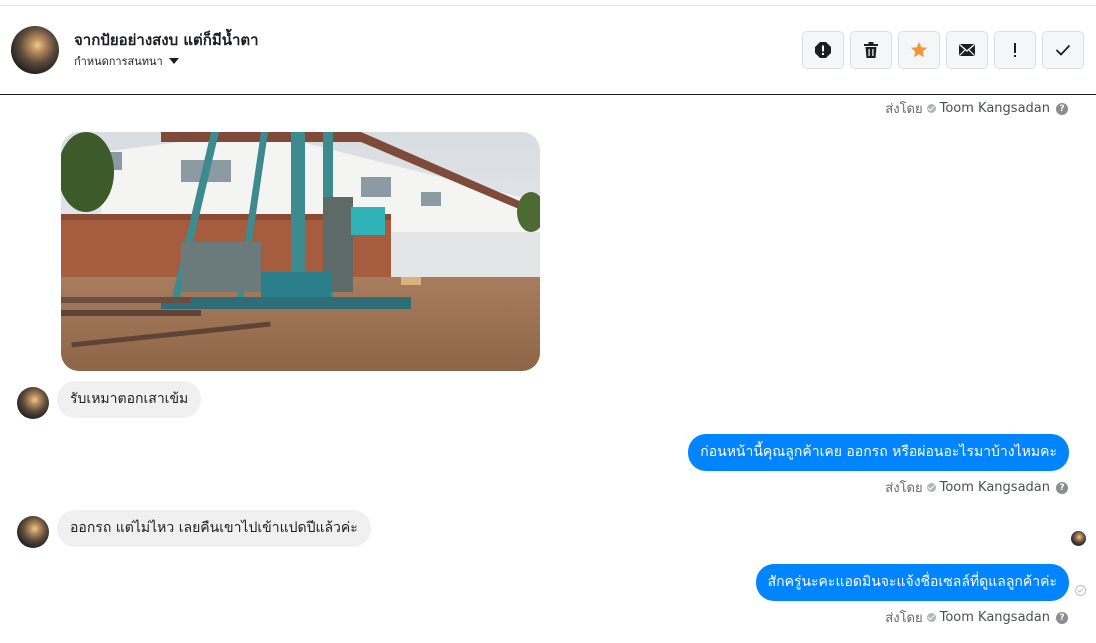  I want to click on done-button, so click(1063, 50).